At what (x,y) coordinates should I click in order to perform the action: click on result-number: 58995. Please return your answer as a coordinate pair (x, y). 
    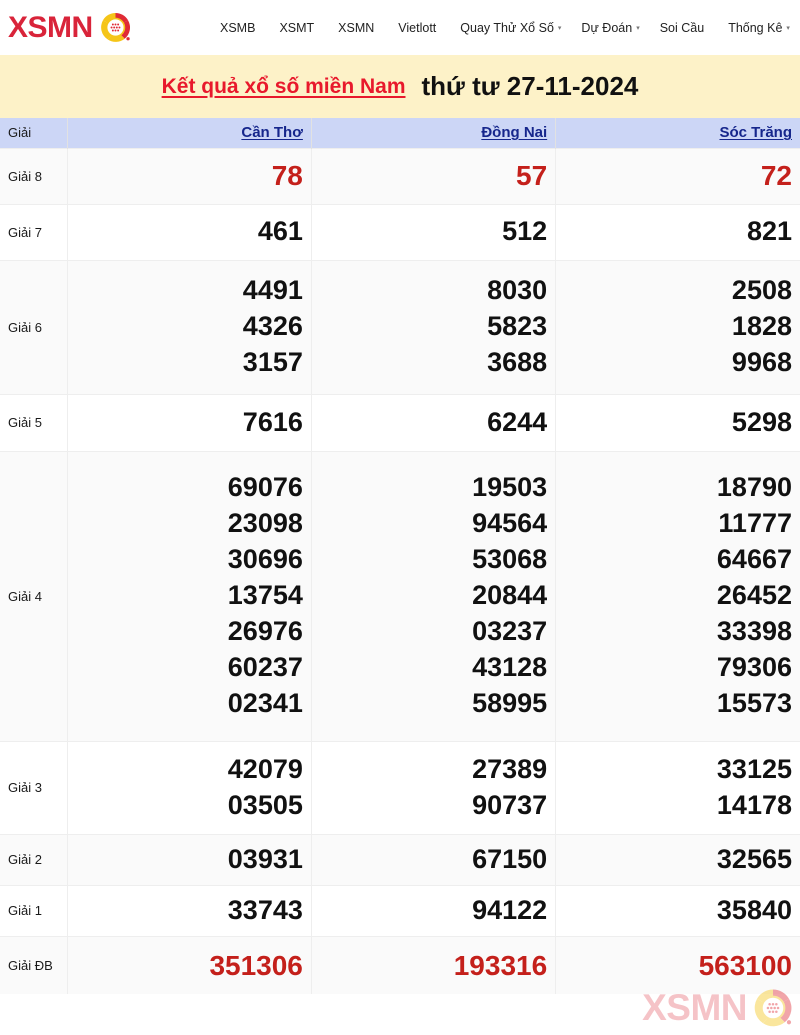
    Looking at the image, I should click on (510, 702).